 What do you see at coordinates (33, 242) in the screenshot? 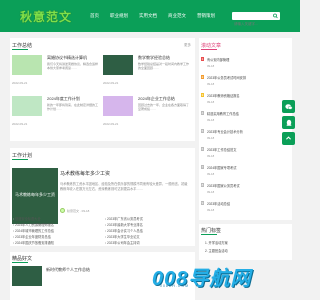
I see `list-item: 2024年国庆节放假安排通知` at bounding box center [33, 242].